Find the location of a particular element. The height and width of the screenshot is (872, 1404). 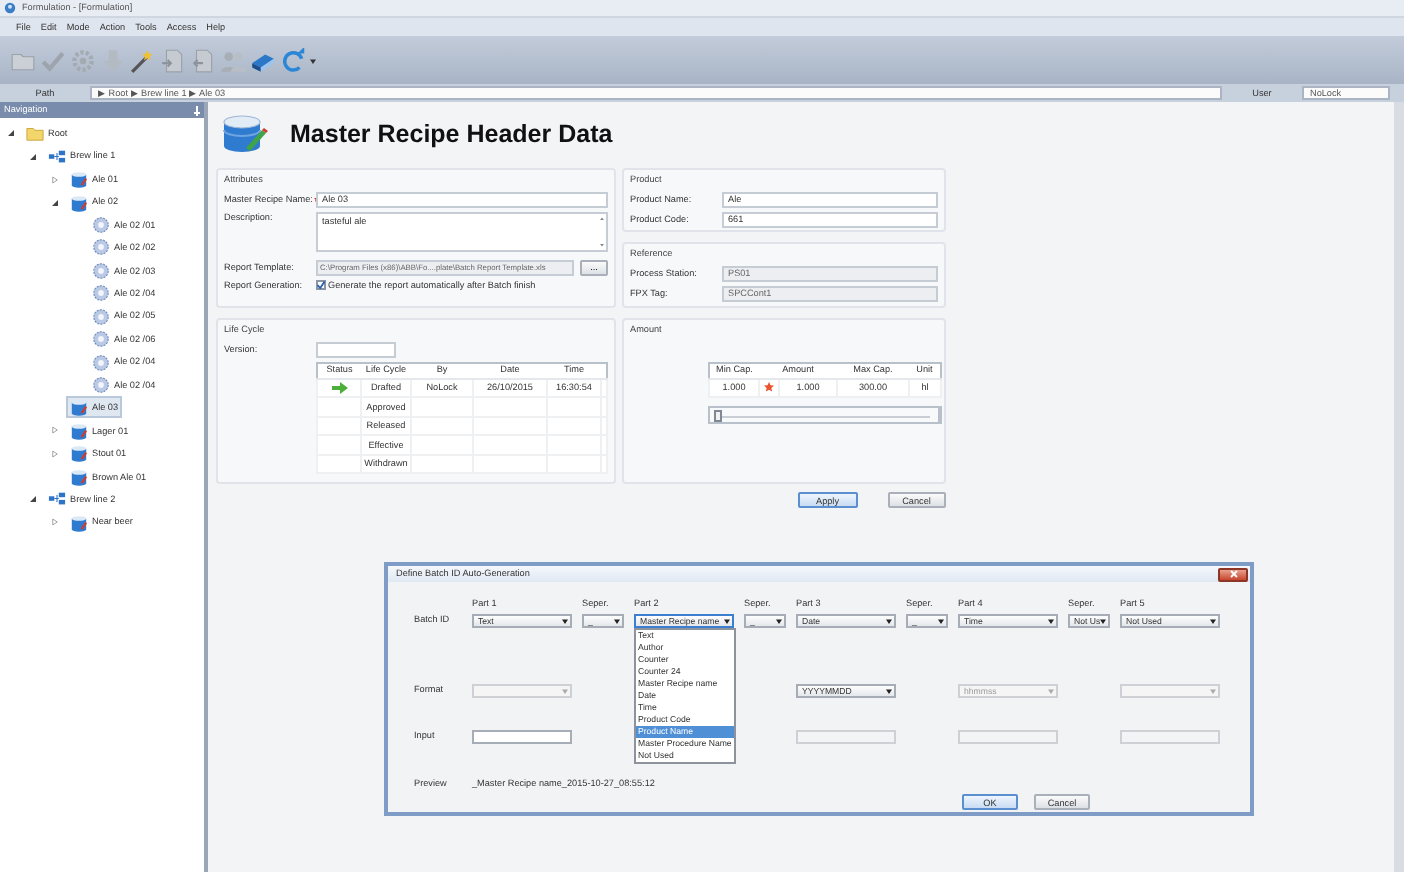

arrow-icon is located at coordinates (339, 387).